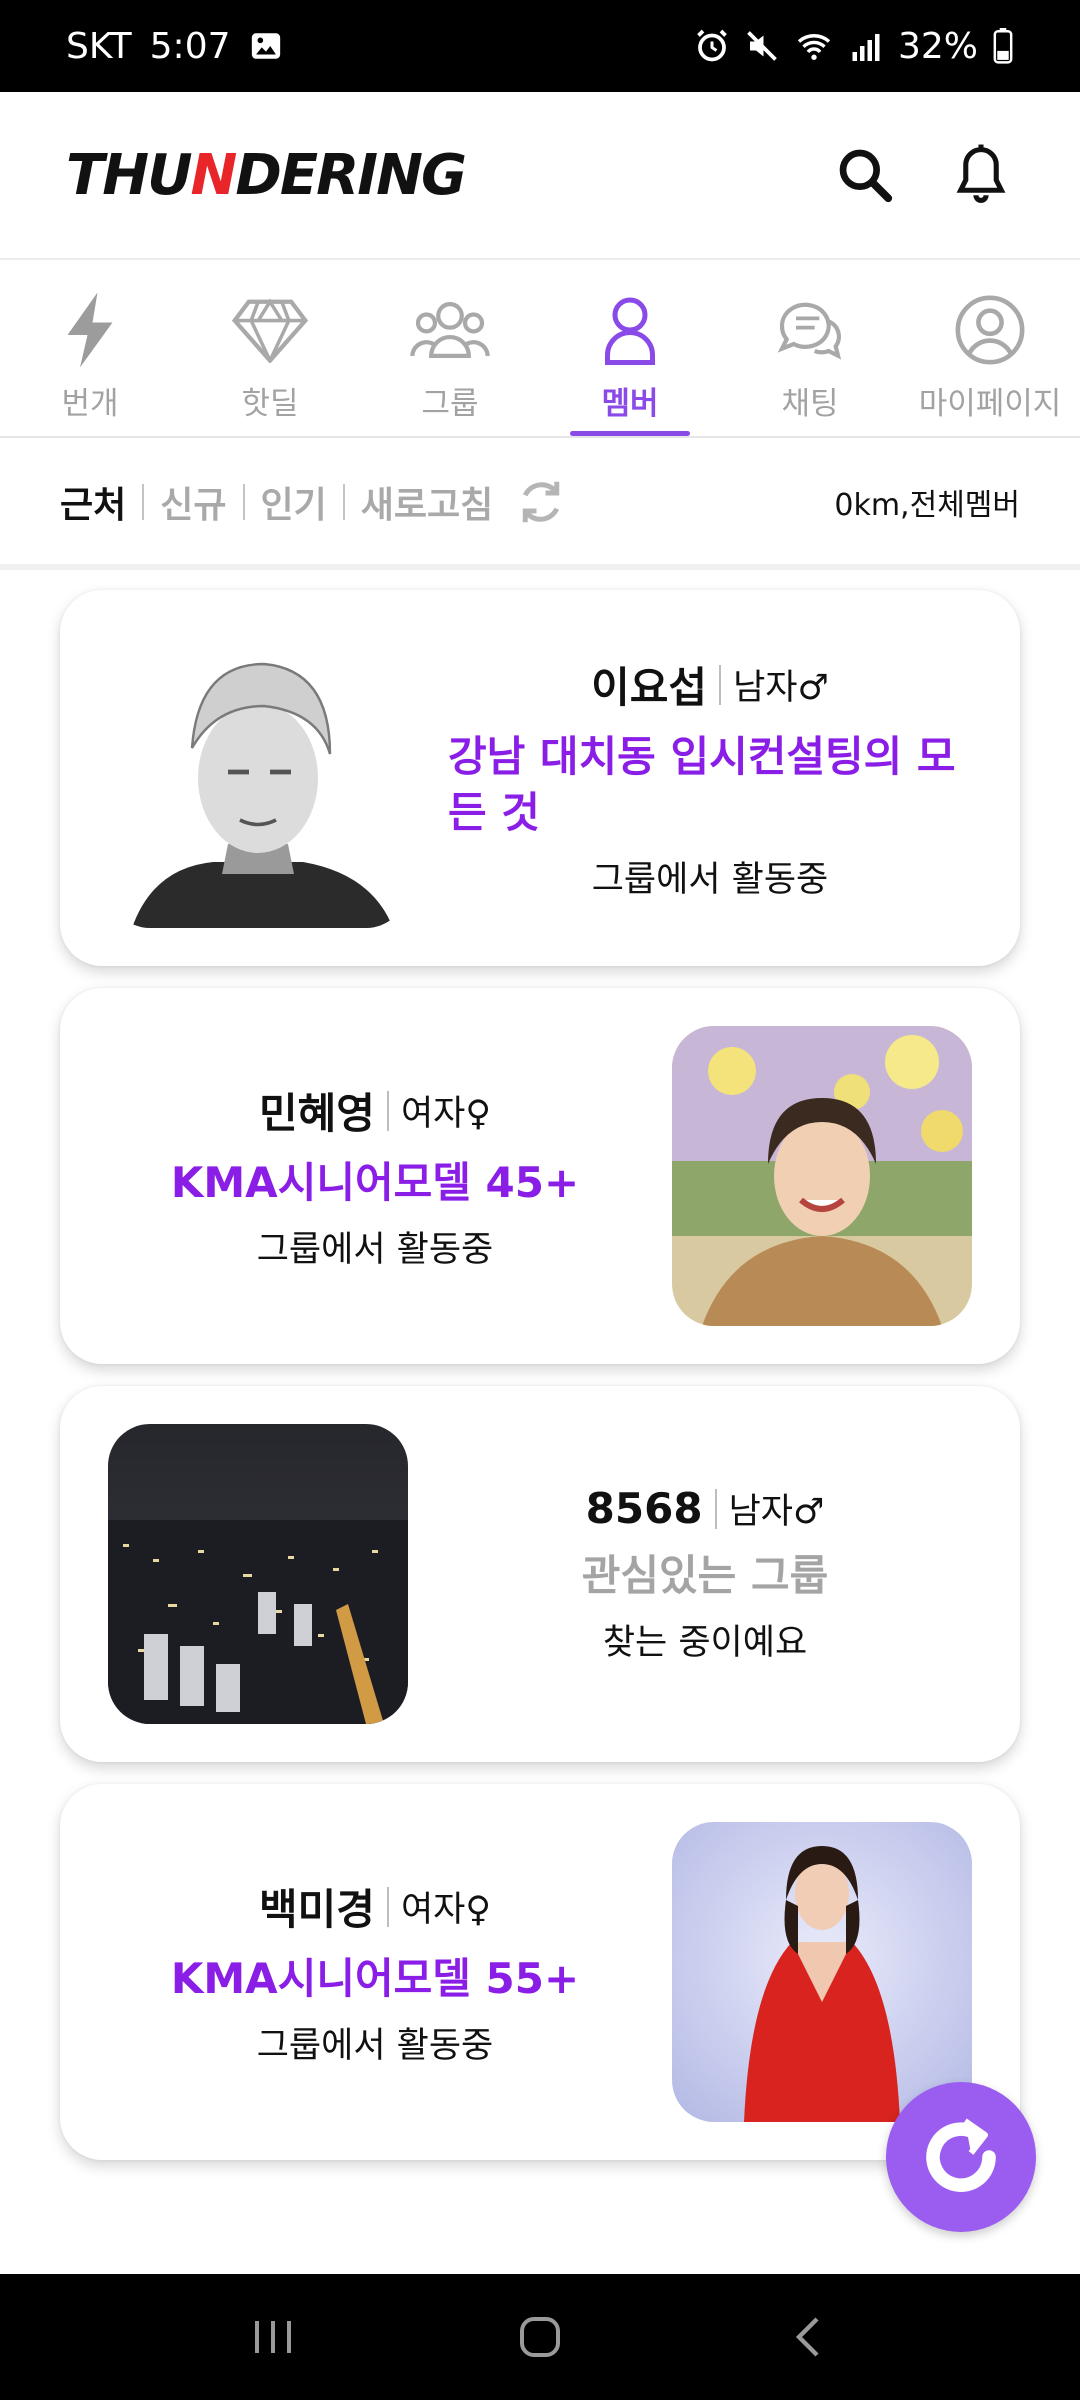 The width and height of the screenshot is (1080, 2400). Describe the element at coordinates (90, 330) in the screenshot. I see `lightning-icon` at that location.